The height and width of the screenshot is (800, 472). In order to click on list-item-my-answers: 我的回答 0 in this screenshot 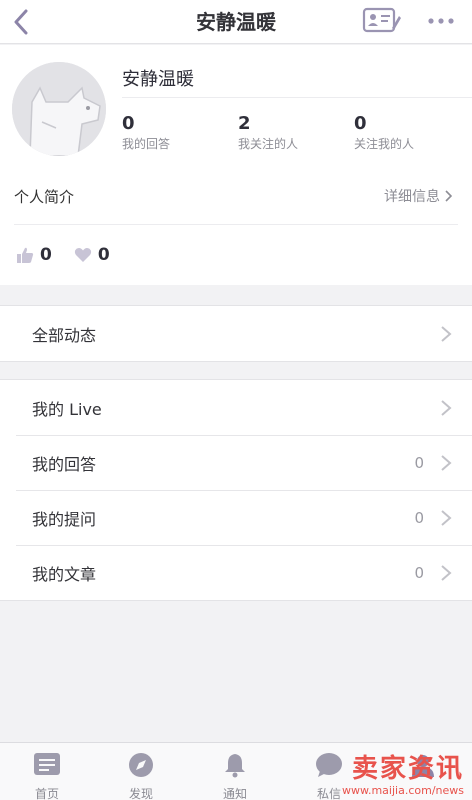, I will do `click(236, 462)`.